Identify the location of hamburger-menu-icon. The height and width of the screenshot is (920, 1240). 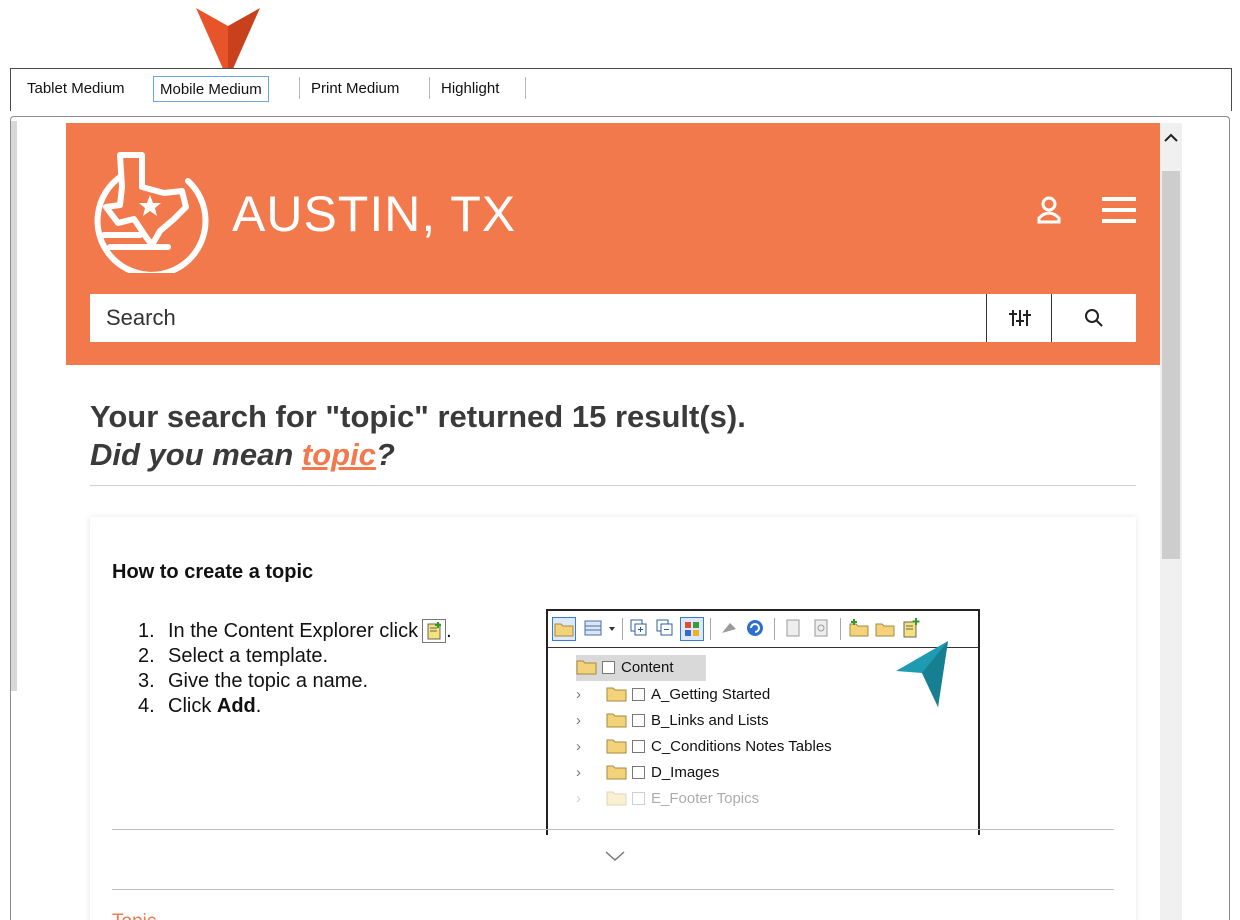
(1119, 210).